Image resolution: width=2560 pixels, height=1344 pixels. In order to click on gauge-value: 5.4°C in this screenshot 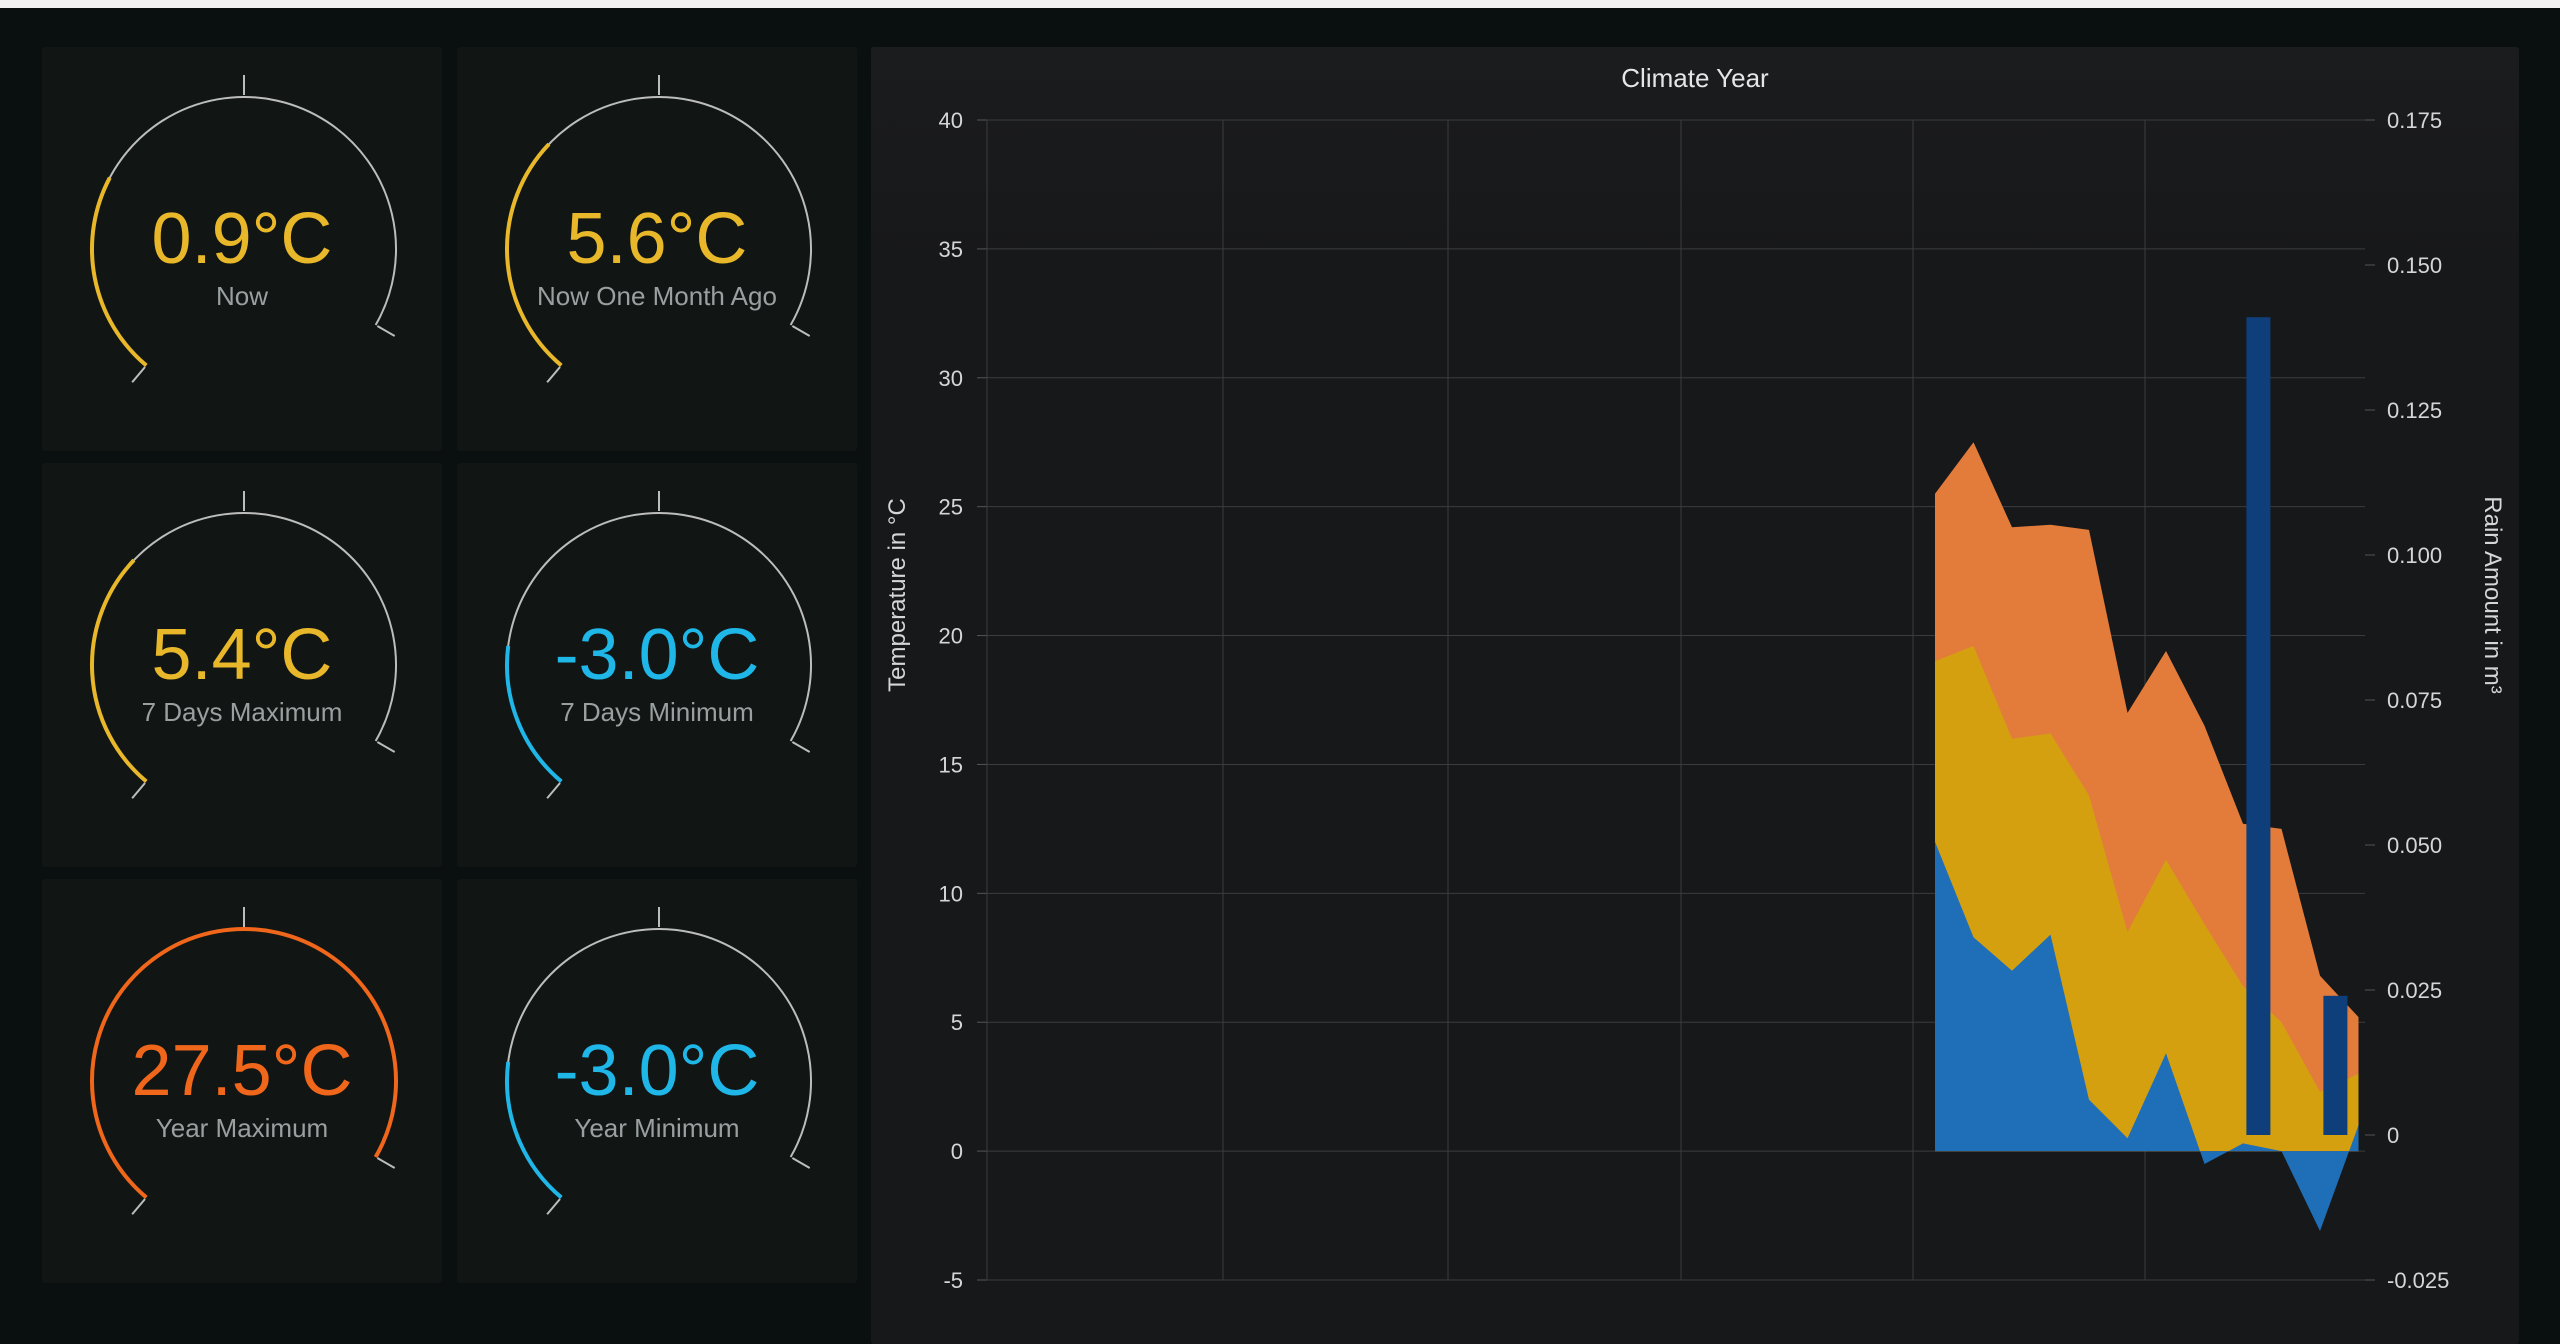, I will do `click(242, 655)`.